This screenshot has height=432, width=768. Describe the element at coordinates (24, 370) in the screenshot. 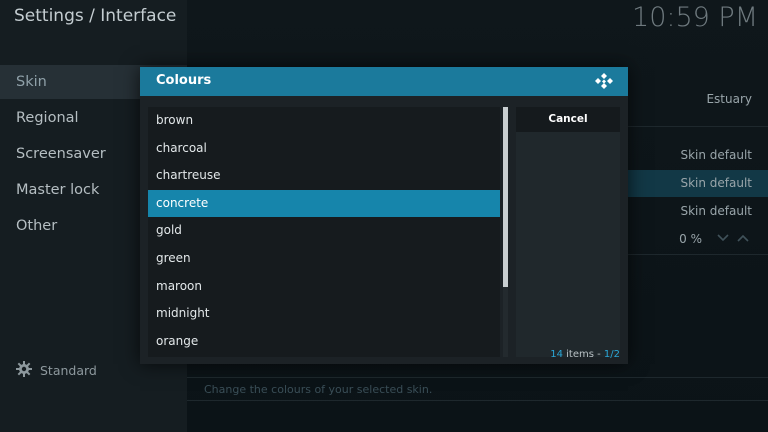

I see `gear-icon` at that location.